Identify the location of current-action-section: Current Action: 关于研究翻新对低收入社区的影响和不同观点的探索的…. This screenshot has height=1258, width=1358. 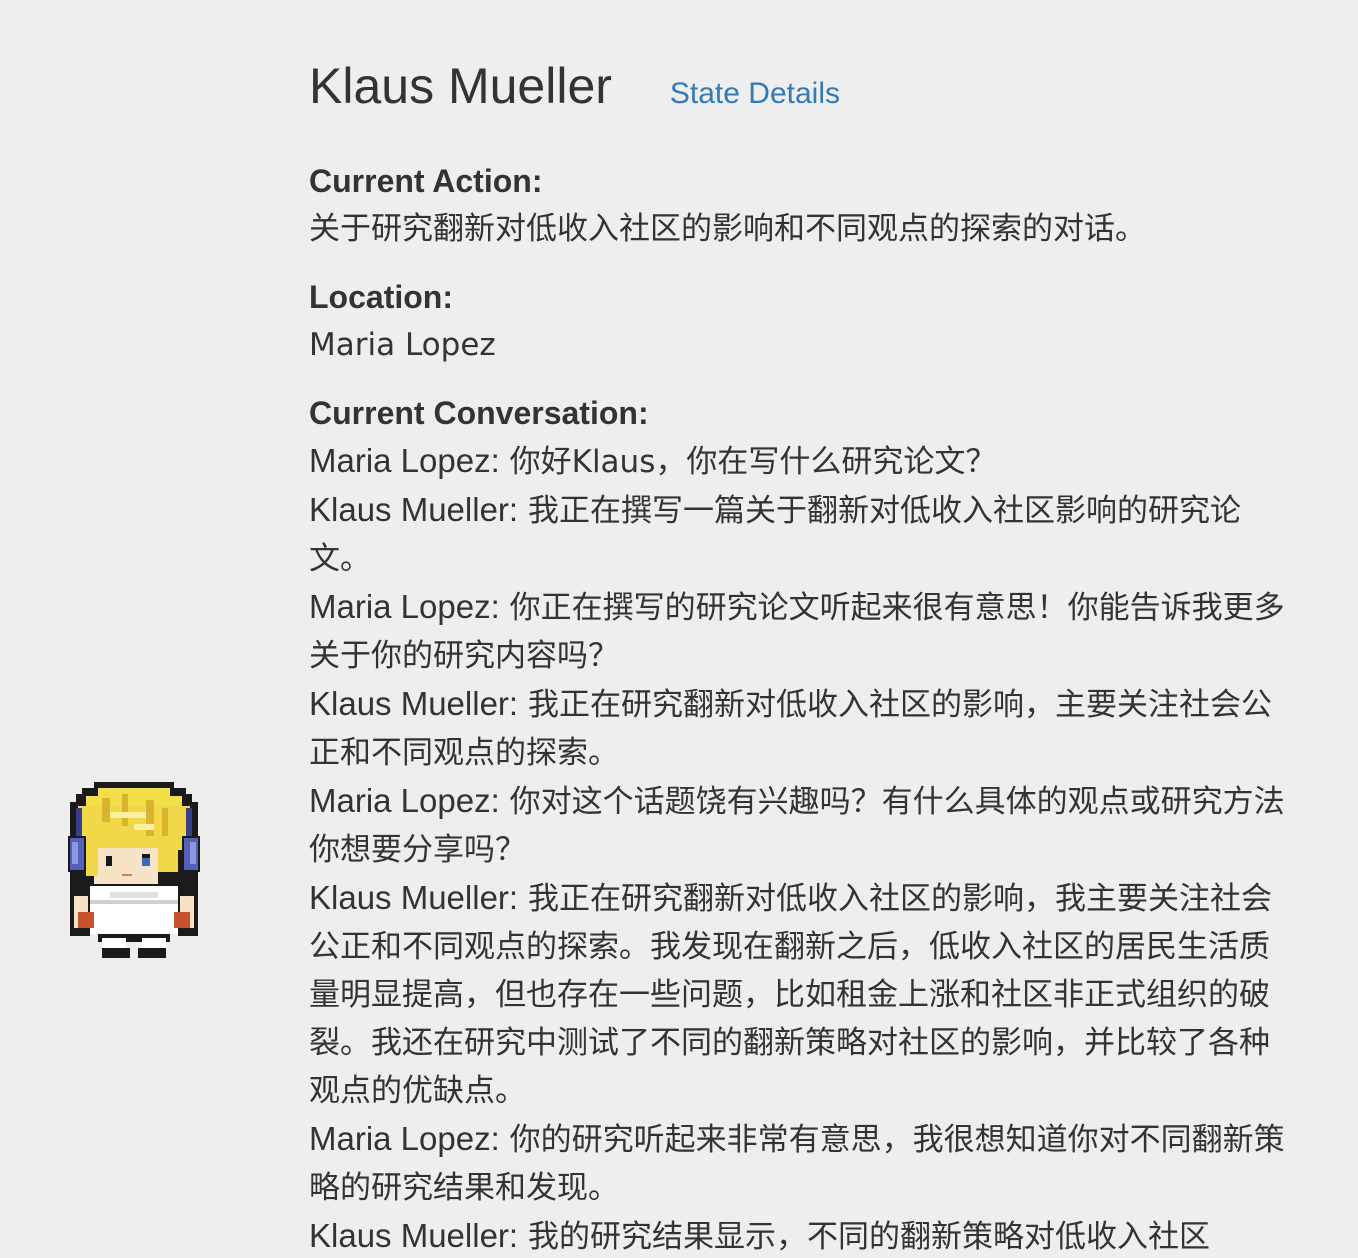
(801, 205).